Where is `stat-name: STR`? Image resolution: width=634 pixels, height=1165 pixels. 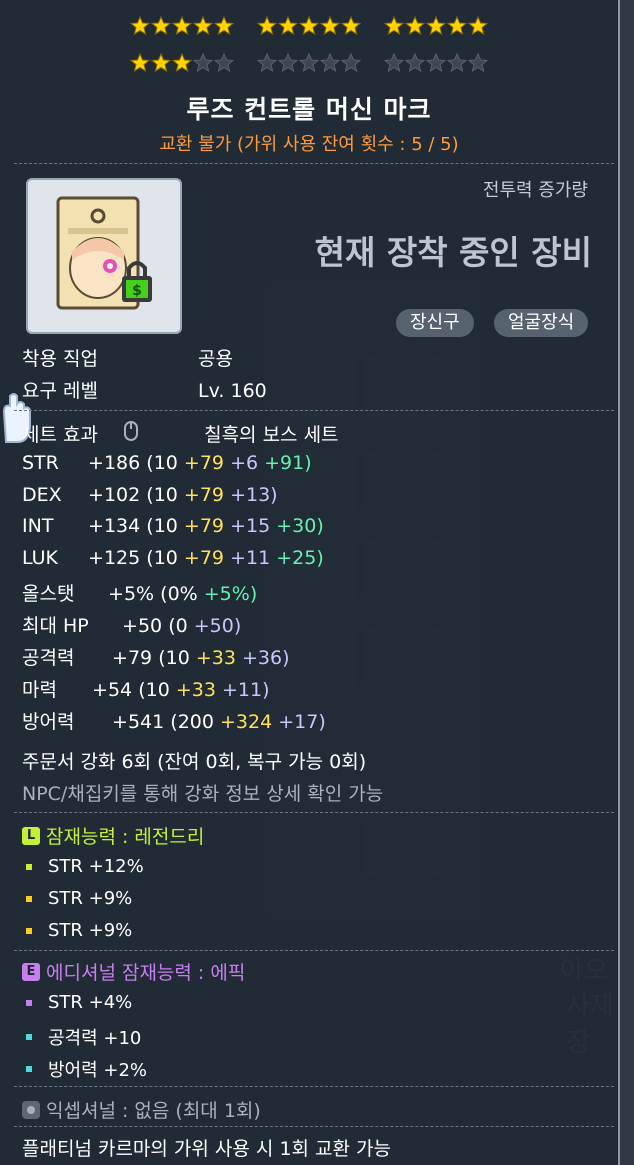 stat-name: STR is located at coordinates (40, 463).